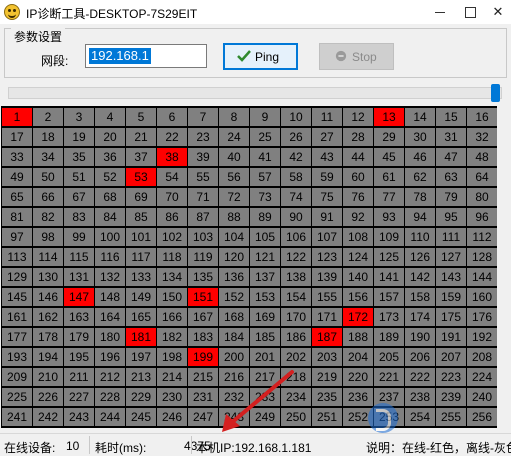 This screenshot has width=511, height=456. I want to click on ip-cell-129: 129, so click(17, 277).